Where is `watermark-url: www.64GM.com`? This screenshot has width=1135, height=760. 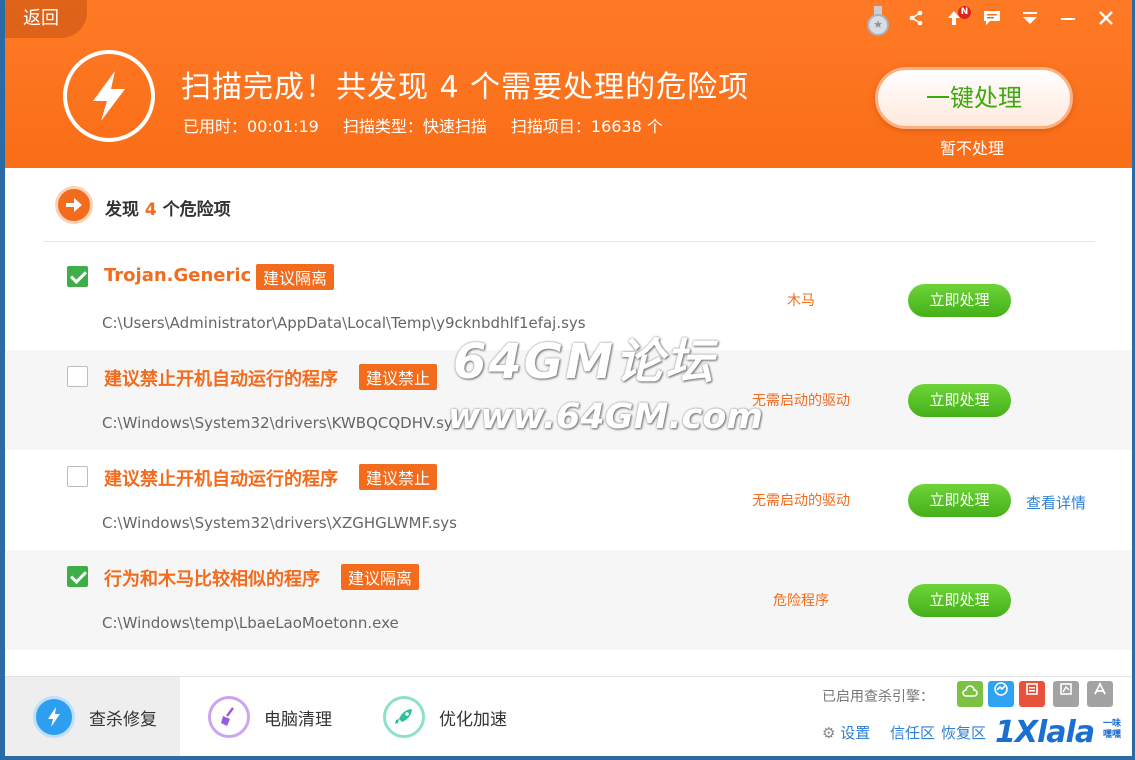 watermark-url: www.64GM.com is located at coordinates (605, 417).